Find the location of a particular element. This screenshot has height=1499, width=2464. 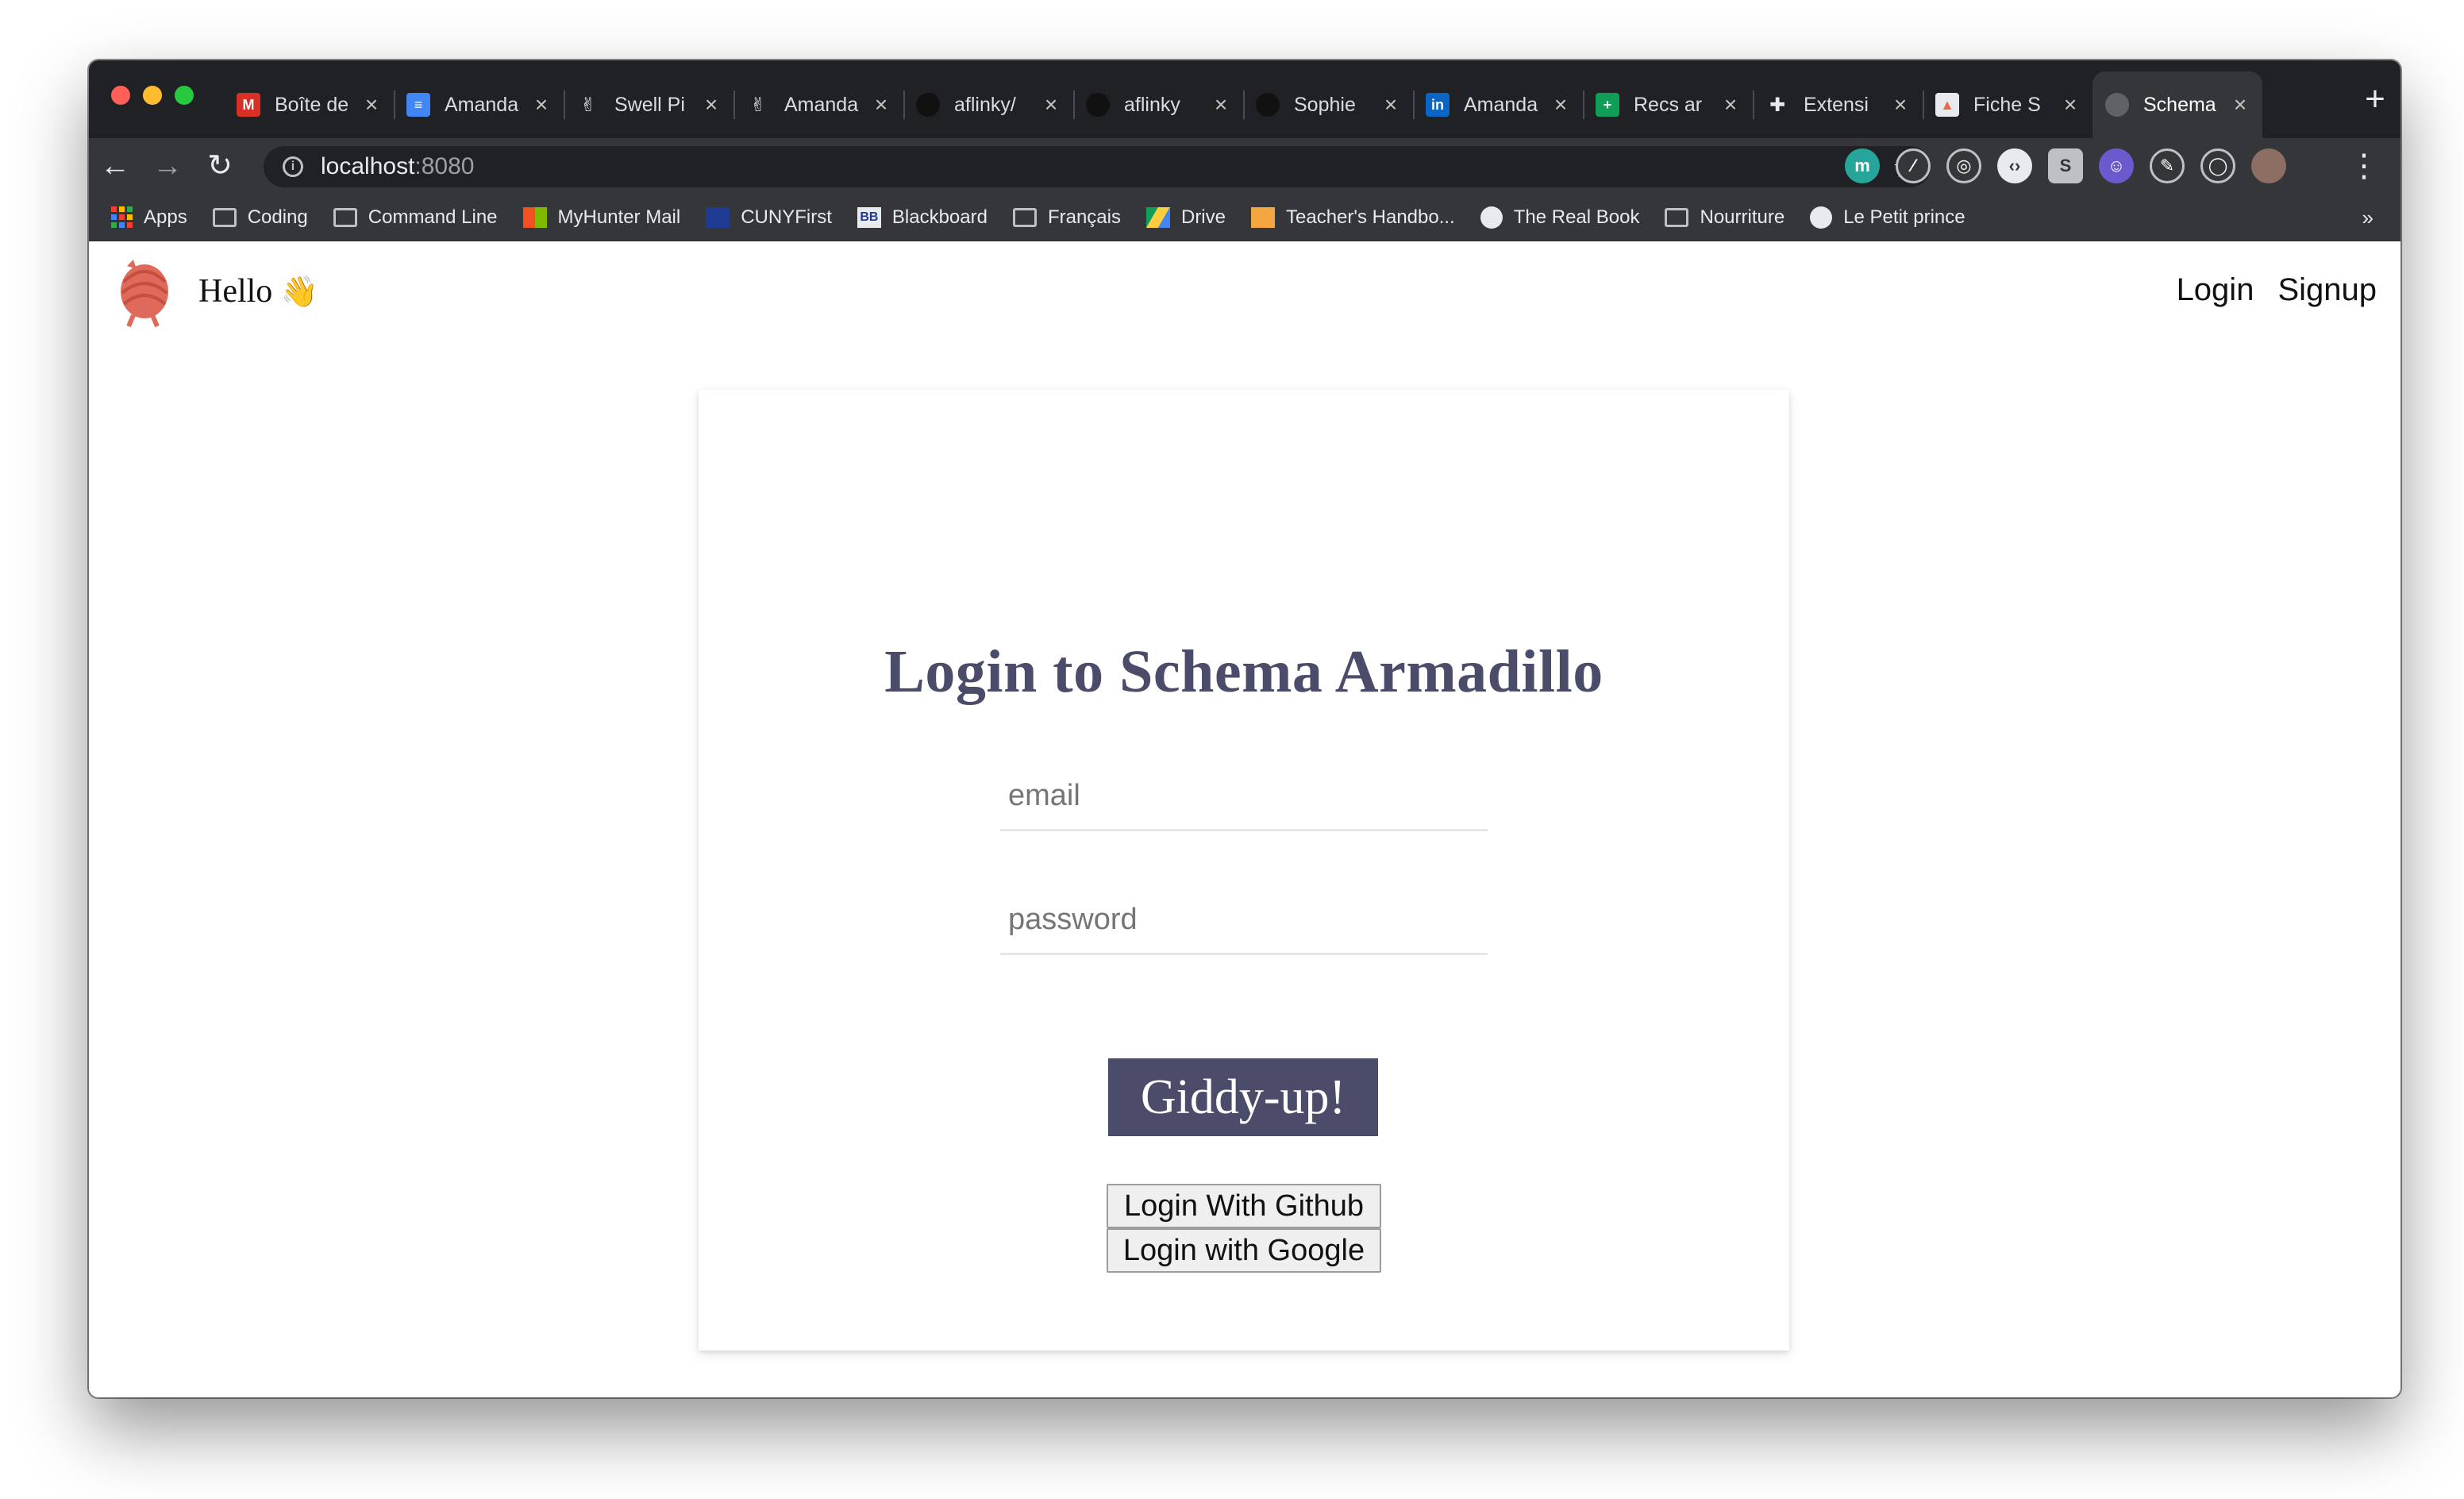

reload-button: ↻ is located at coordinates (220, 166).